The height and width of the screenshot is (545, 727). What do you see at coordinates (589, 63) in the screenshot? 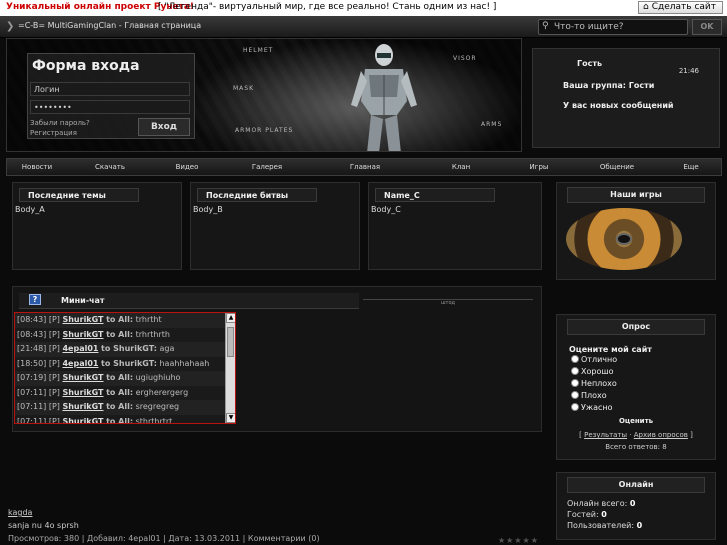
I see `user-name: Гость` at bounding box center [589, 63].